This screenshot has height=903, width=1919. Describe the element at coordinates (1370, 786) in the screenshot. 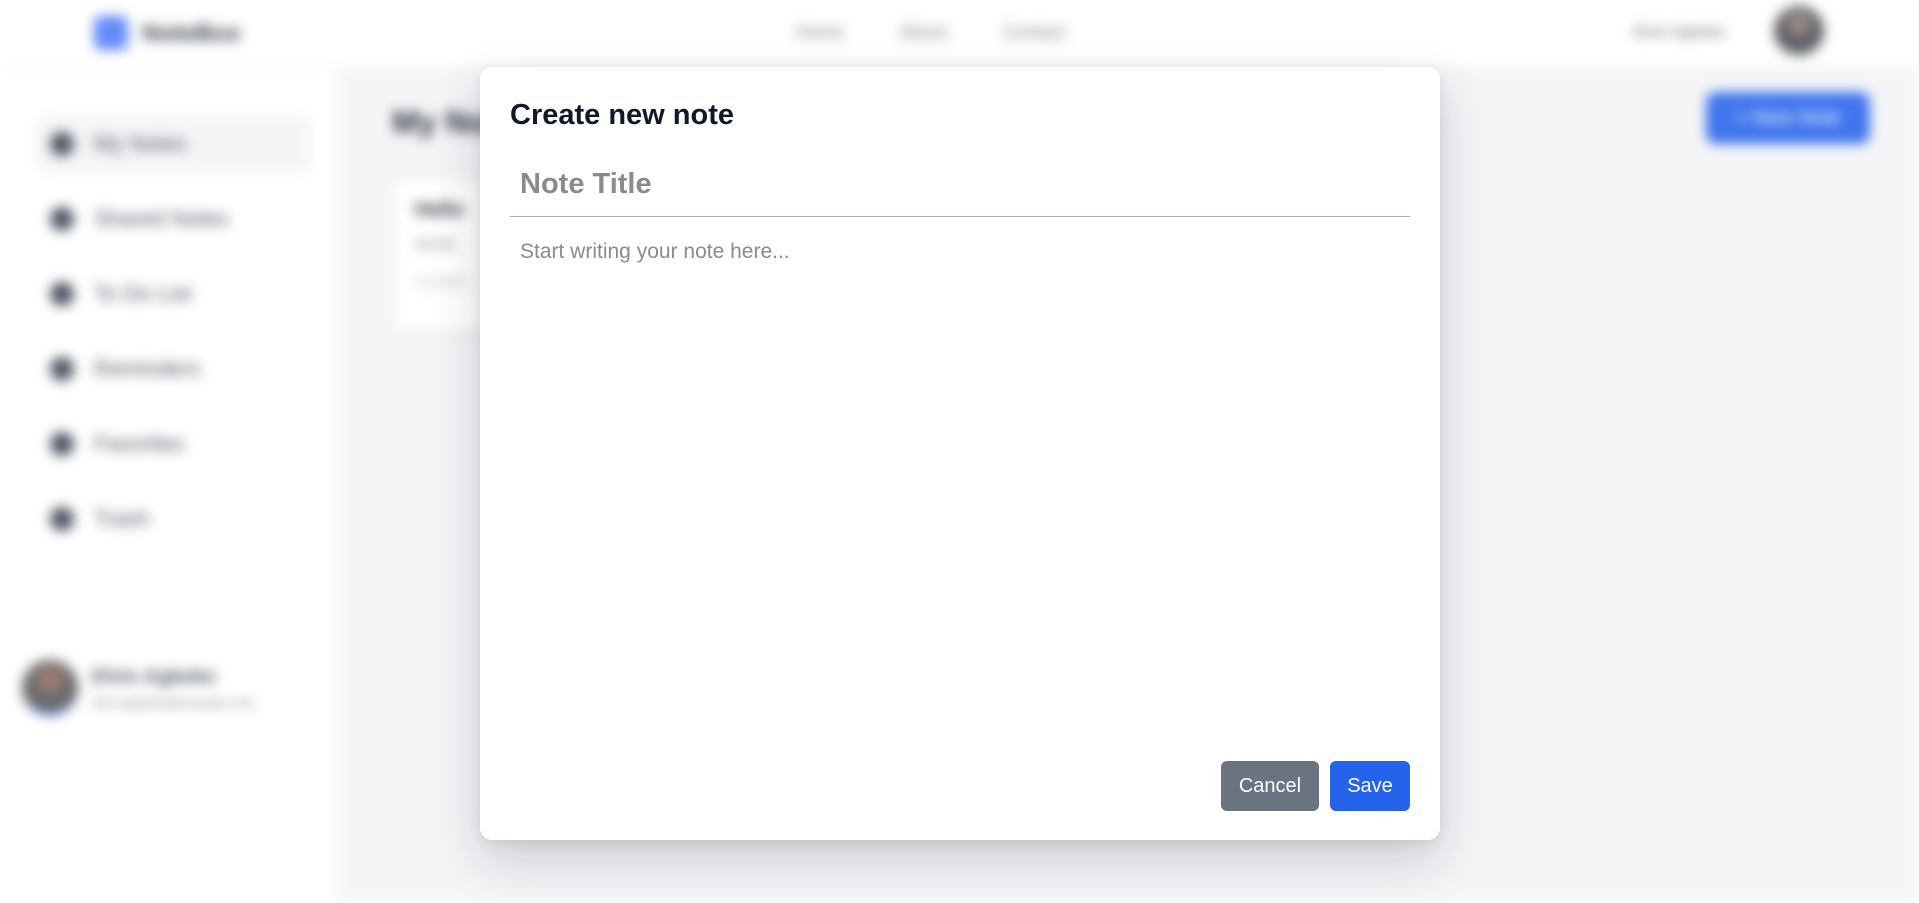

I see `save-button: Save` at that location.